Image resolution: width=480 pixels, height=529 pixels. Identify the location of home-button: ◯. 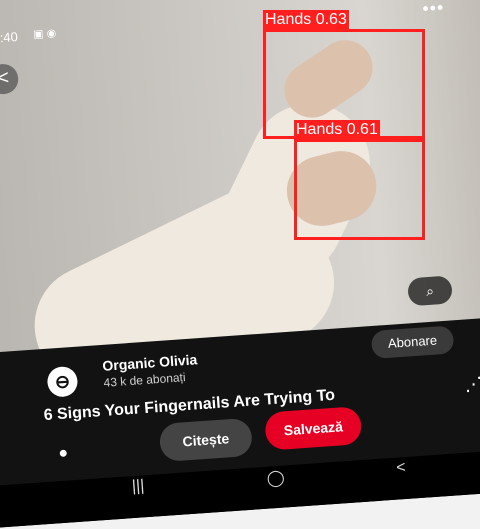
(275, 477).